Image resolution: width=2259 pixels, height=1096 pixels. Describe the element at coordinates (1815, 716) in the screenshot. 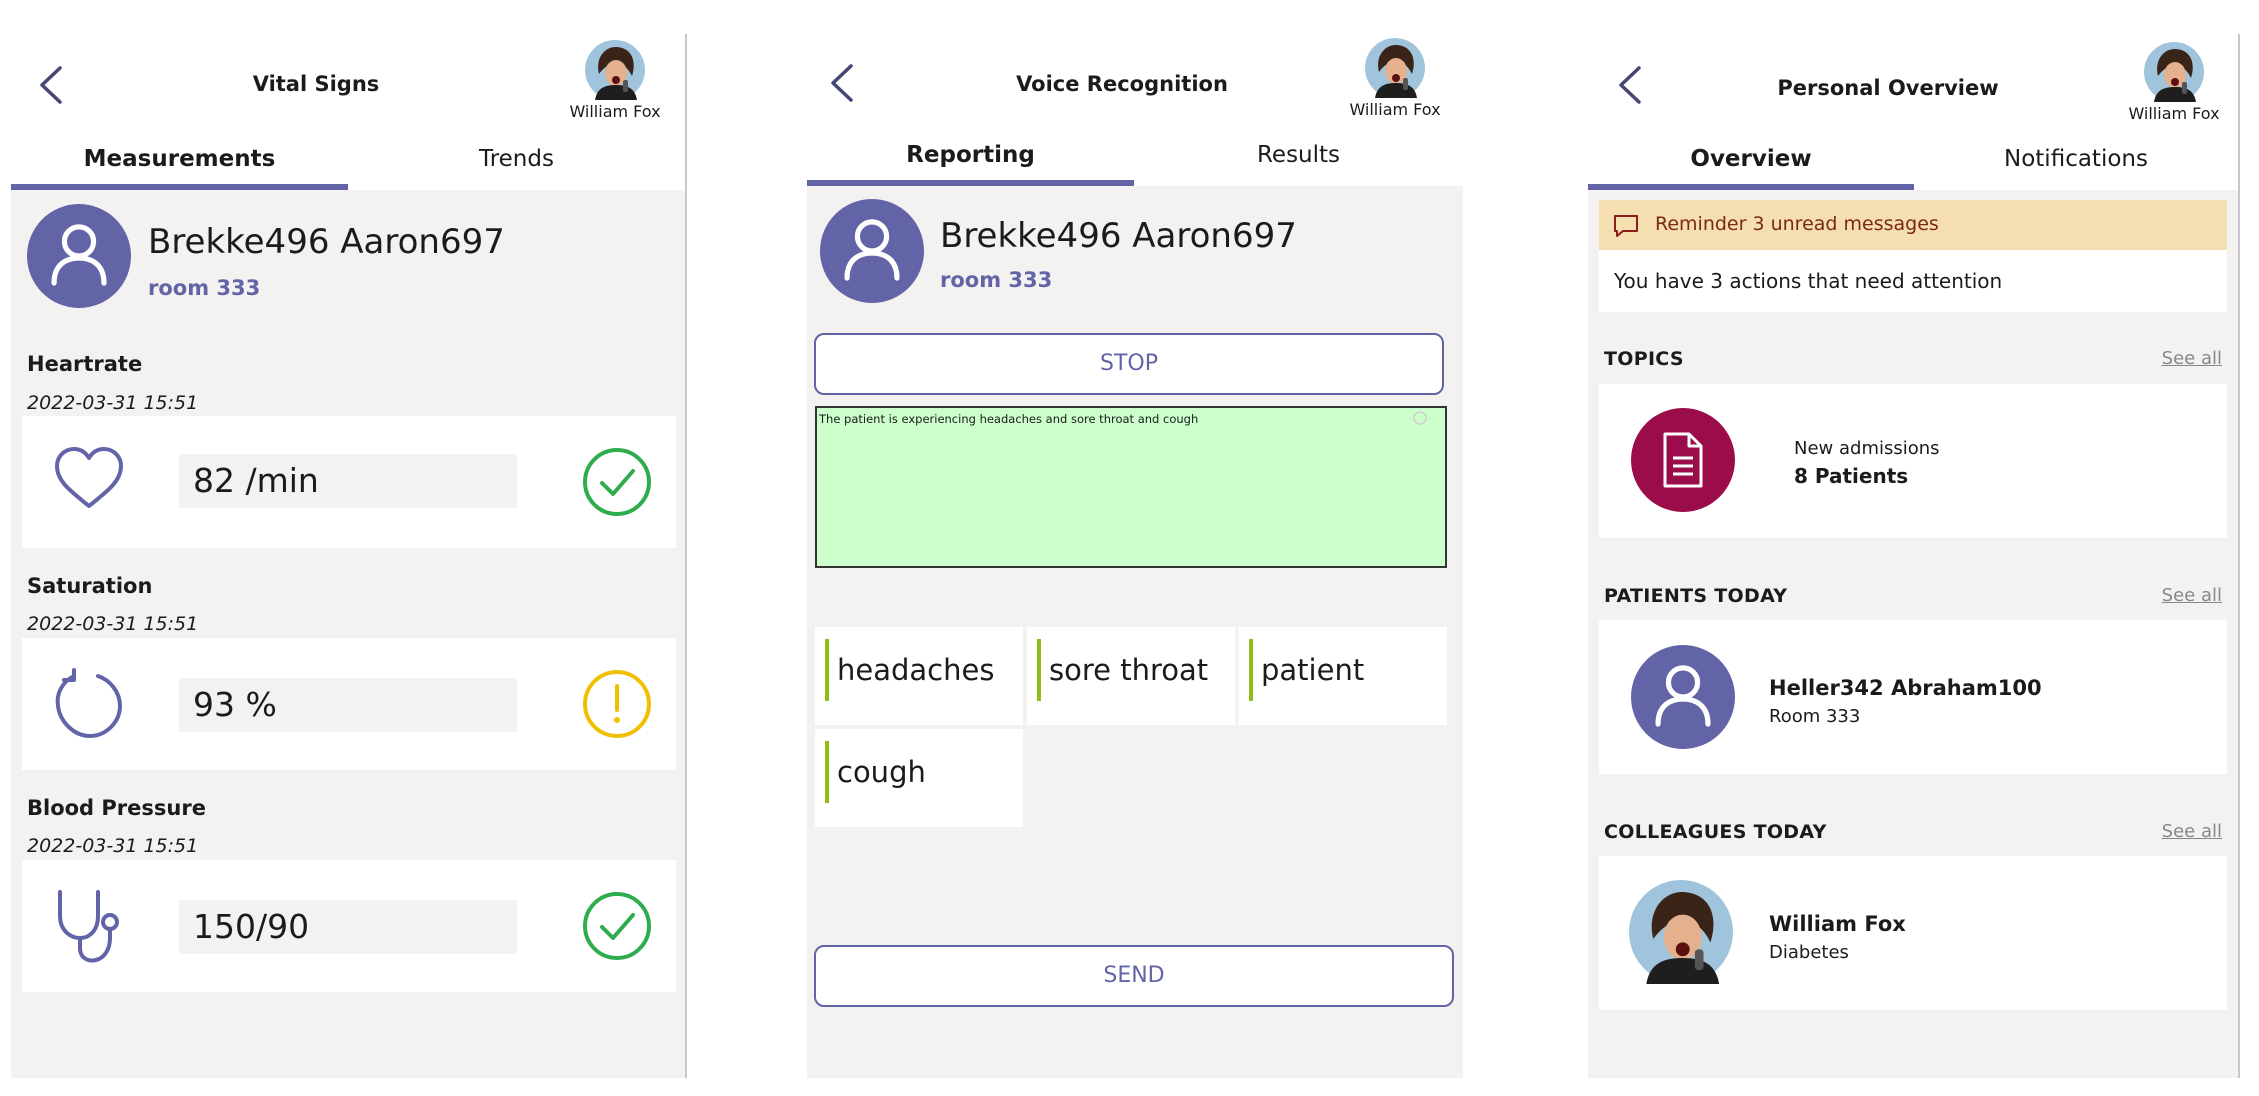

I see `patient-room: Room 333` at that location.